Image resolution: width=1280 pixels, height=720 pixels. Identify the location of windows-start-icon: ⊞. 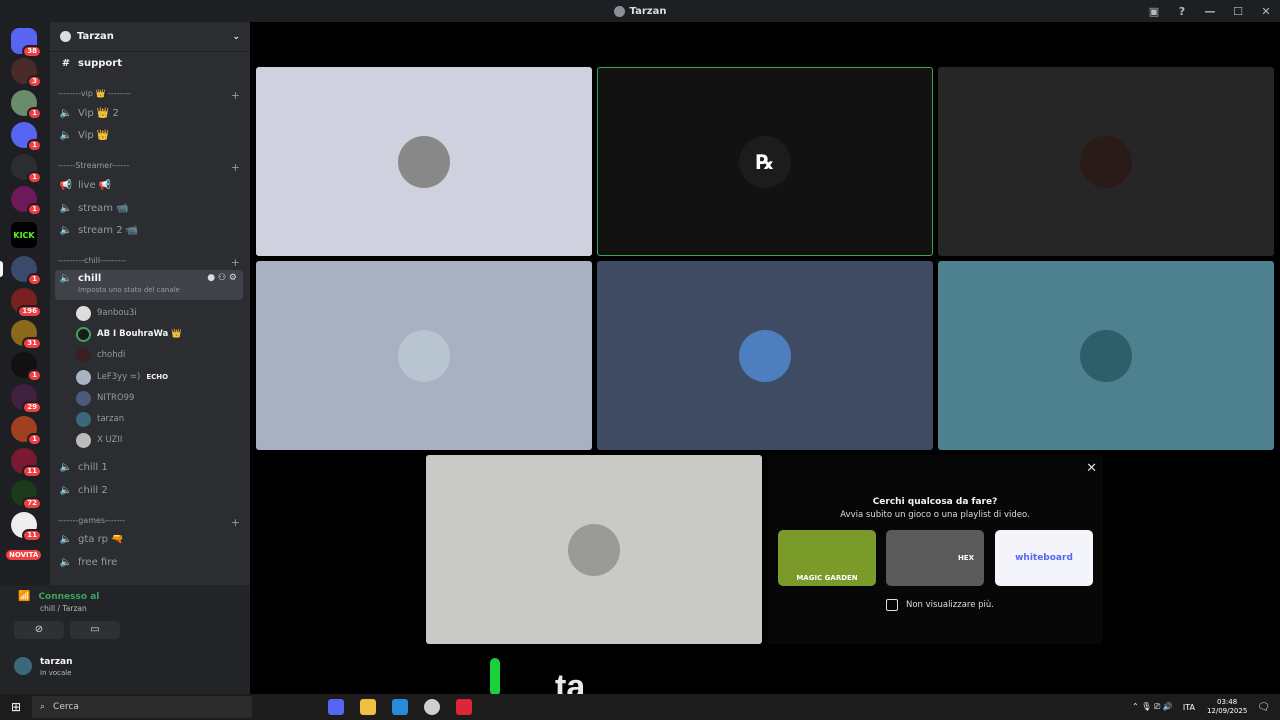
(16, 707).